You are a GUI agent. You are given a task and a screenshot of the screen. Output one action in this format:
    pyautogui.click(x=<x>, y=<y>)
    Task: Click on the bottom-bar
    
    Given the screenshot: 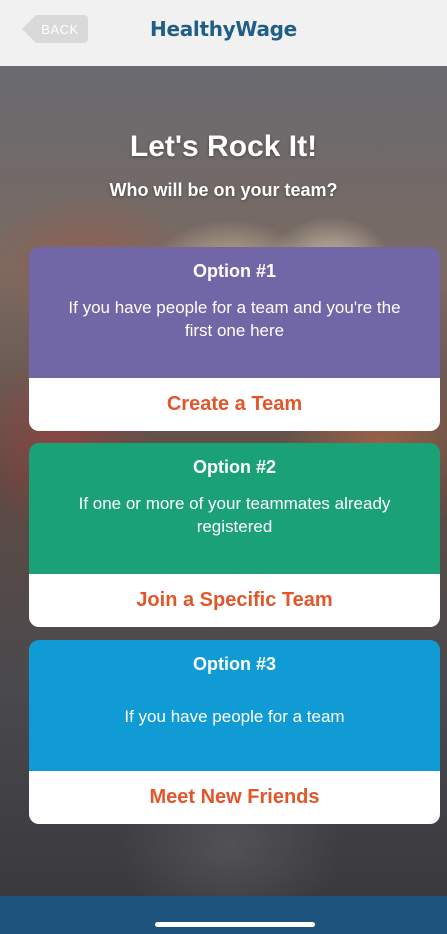 What is the action you would take?
    pyautogui.click(x=223, y=915)
    